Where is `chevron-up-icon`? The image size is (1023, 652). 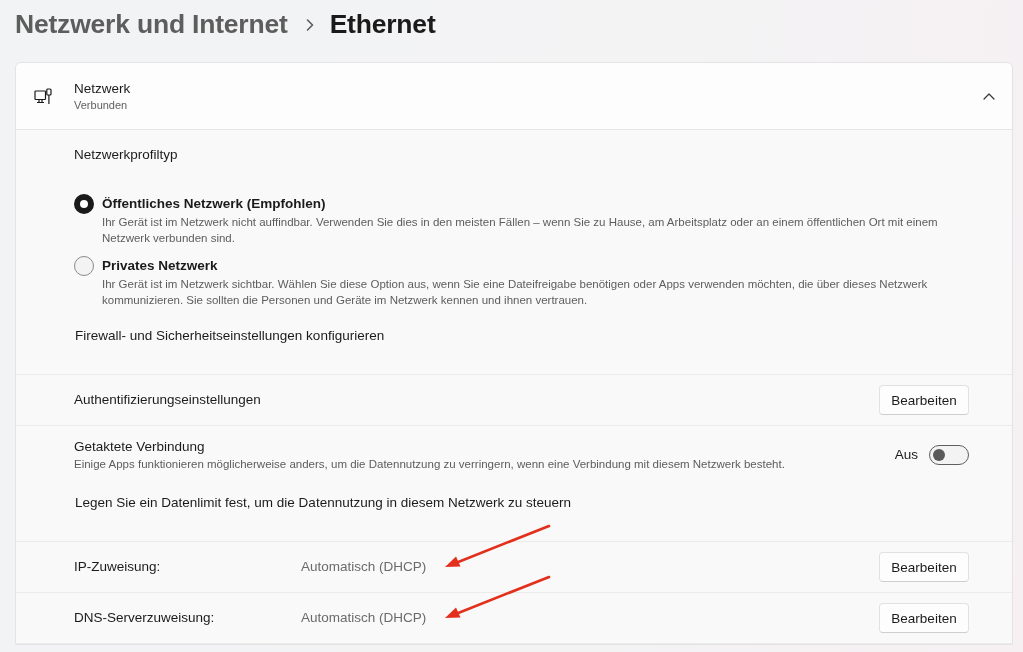 chevron-up-icon is located at coordinates (989, 96).